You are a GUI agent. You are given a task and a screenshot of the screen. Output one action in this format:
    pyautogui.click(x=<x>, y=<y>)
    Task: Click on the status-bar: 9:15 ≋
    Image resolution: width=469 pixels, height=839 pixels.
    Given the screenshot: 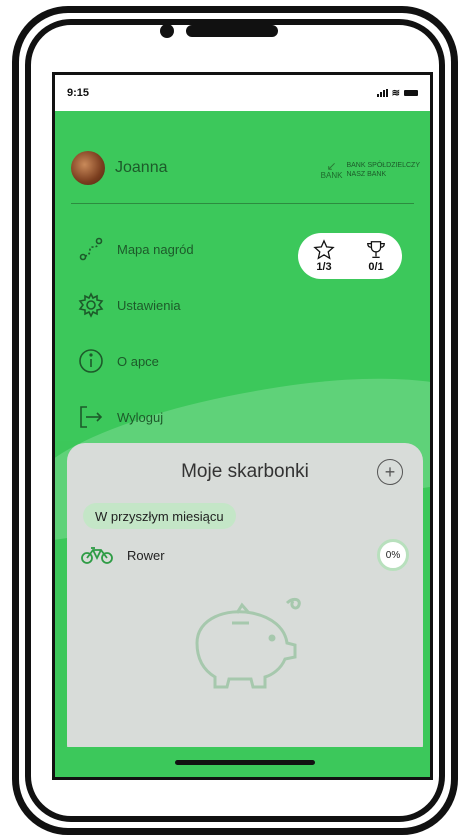 What is the action you would take?
    pyautogui.click(x=242, y=93)
    